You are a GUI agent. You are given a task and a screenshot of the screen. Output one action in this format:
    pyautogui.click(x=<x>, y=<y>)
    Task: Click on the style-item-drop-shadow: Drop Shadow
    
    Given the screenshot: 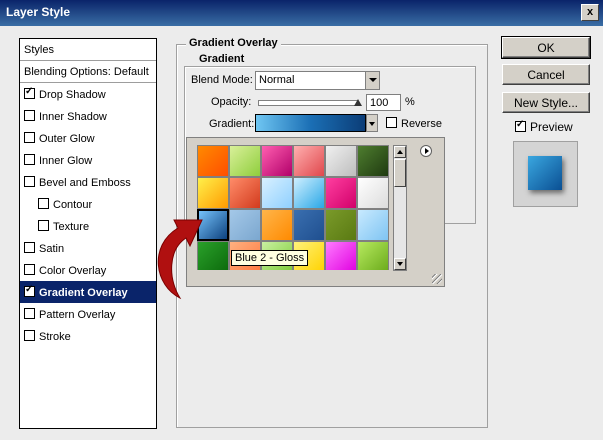 What is the action you would take?
    pyautogui.click(x=88, y=94)
    